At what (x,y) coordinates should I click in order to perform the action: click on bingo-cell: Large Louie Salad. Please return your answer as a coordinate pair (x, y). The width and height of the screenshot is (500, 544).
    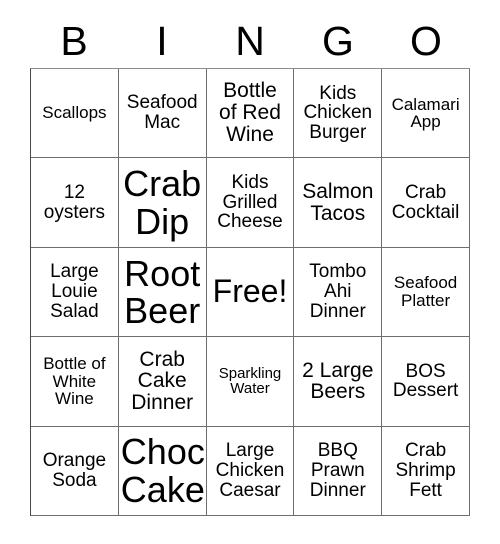
    Looking at the image, I should click on (75, 292).